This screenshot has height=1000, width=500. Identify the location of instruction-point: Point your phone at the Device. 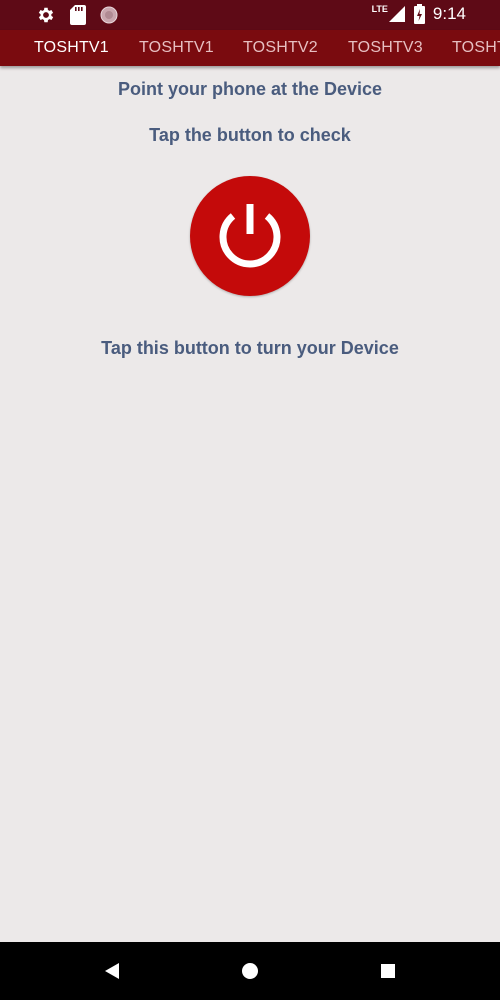
(250, 89).